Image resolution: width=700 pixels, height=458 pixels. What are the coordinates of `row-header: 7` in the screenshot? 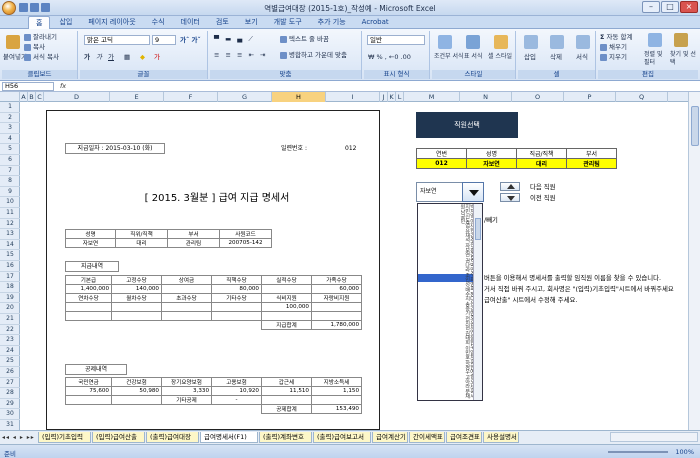 It's located at (10, 171).